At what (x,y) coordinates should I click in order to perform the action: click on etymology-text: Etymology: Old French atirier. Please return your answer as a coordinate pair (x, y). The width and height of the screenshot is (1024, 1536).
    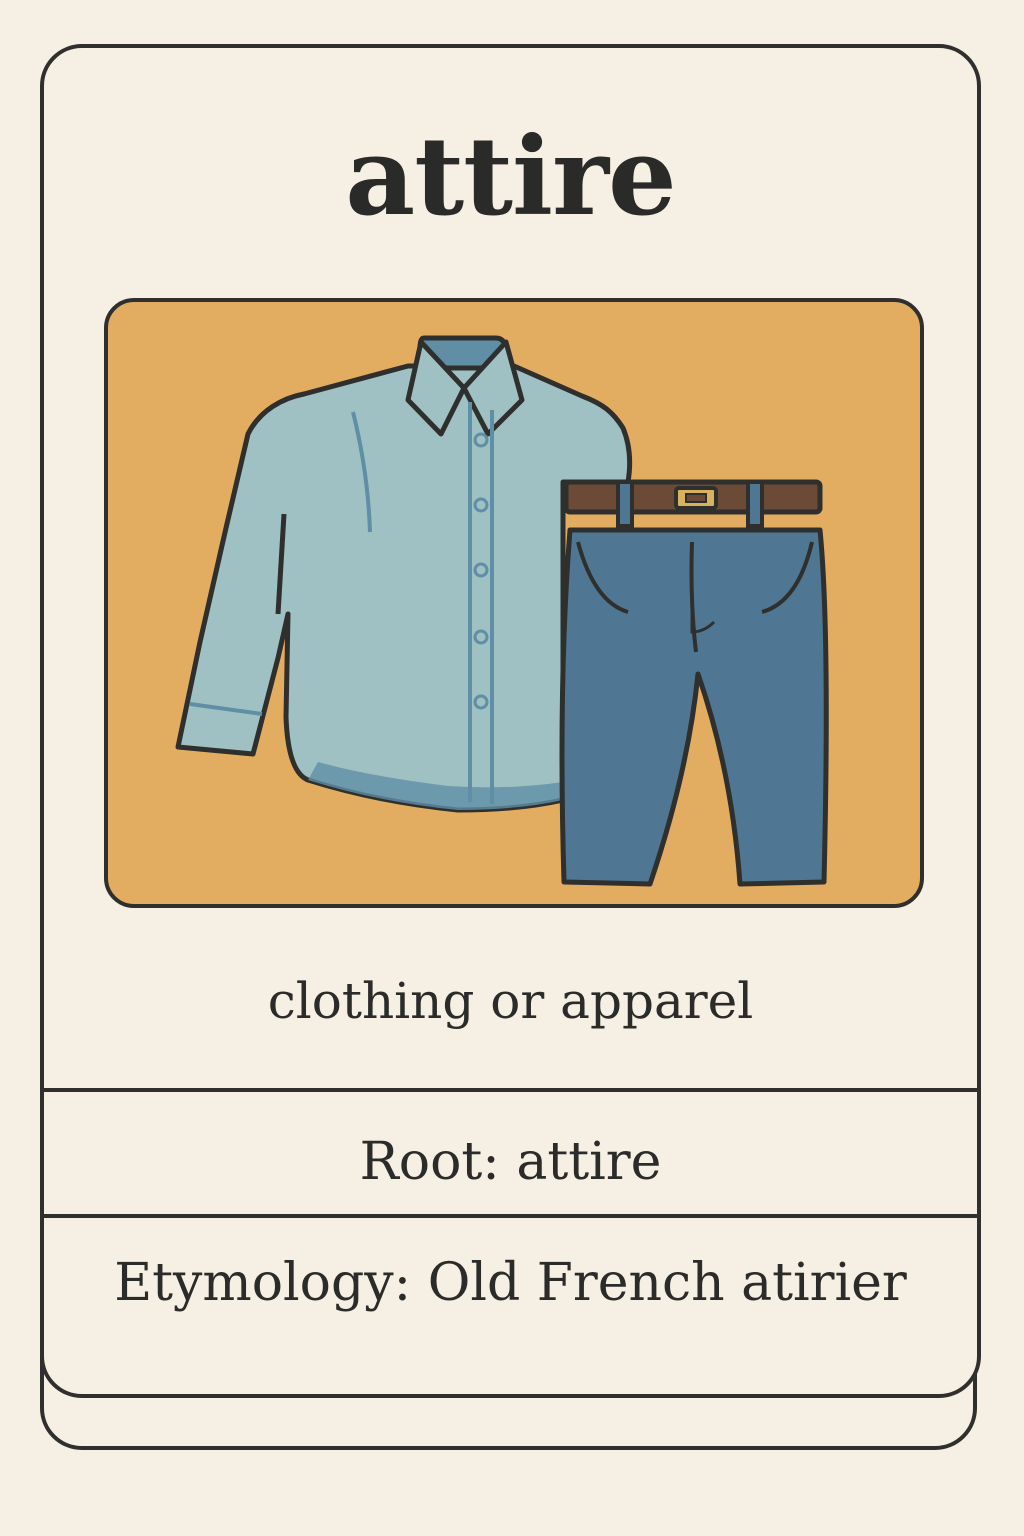
    Looking at the image, I should click on (510, 1283).